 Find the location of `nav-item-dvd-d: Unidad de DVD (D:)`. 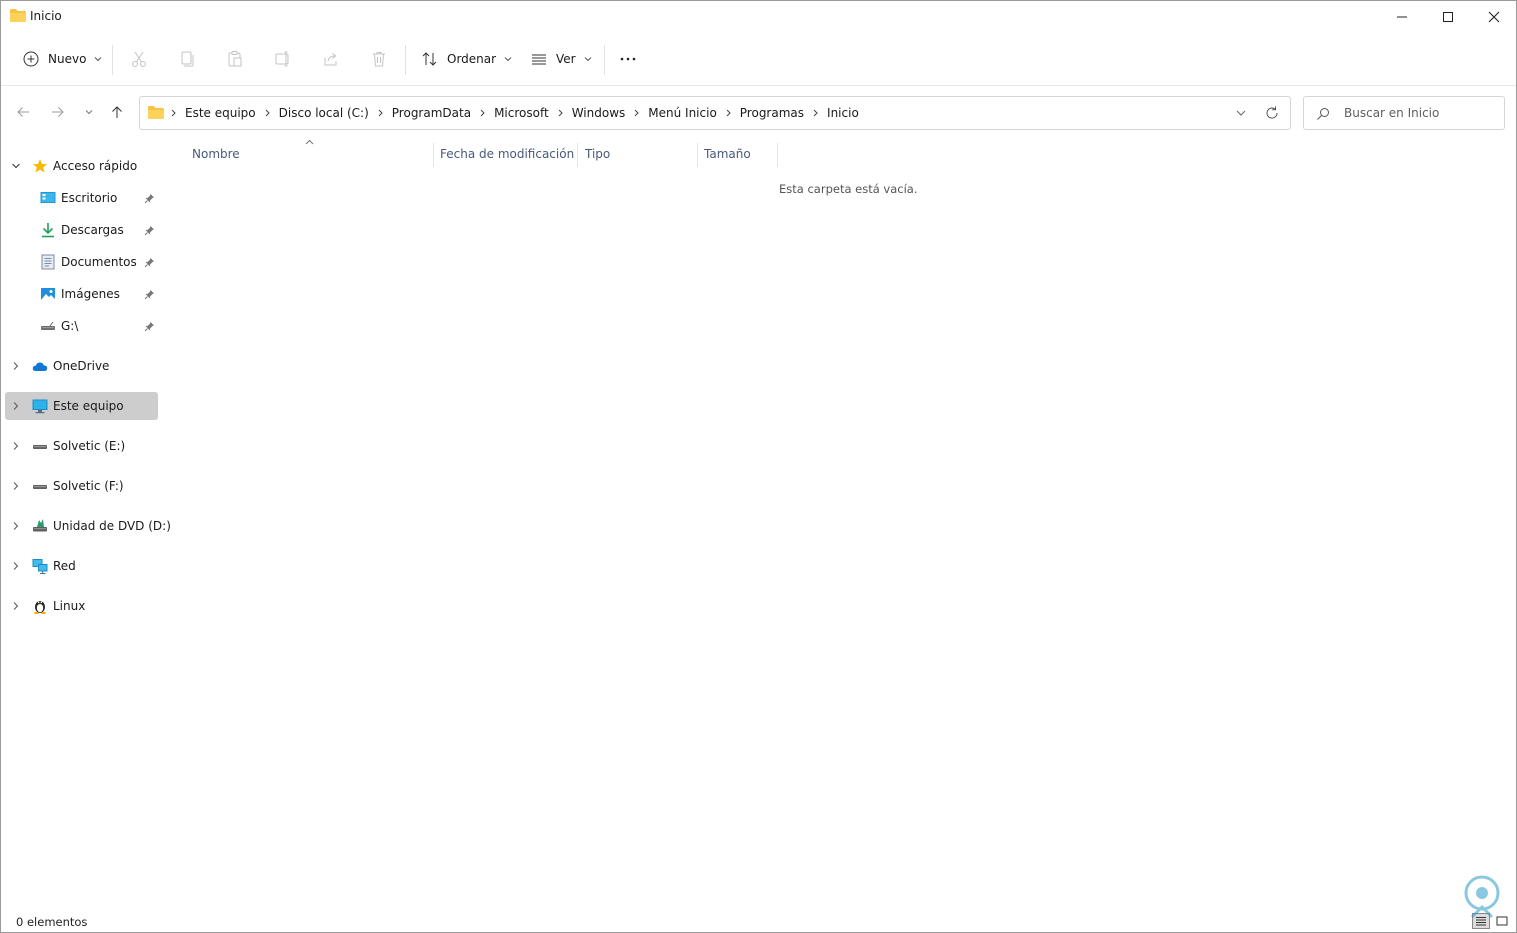

nav-item-dvd-d: Unidad de DVD (D:) is located at coordinates (88, 526).